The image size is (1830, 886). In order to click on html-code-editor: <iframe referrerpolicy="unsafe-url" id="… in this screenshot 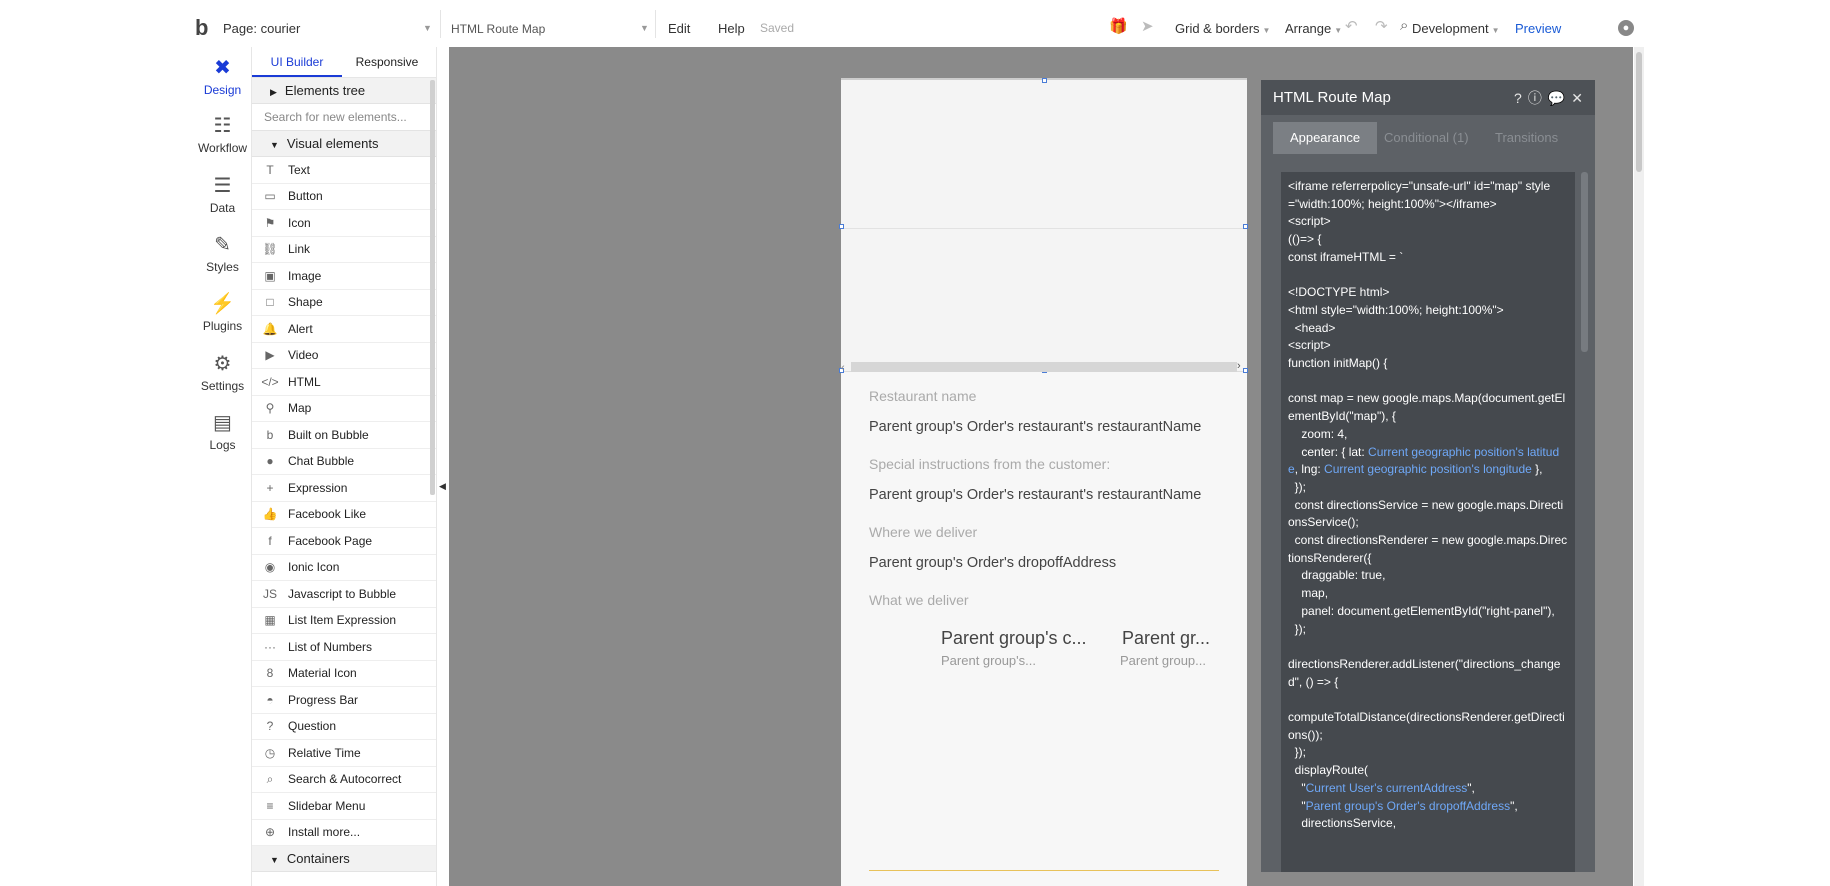, I will do `click(1428, 522)`.